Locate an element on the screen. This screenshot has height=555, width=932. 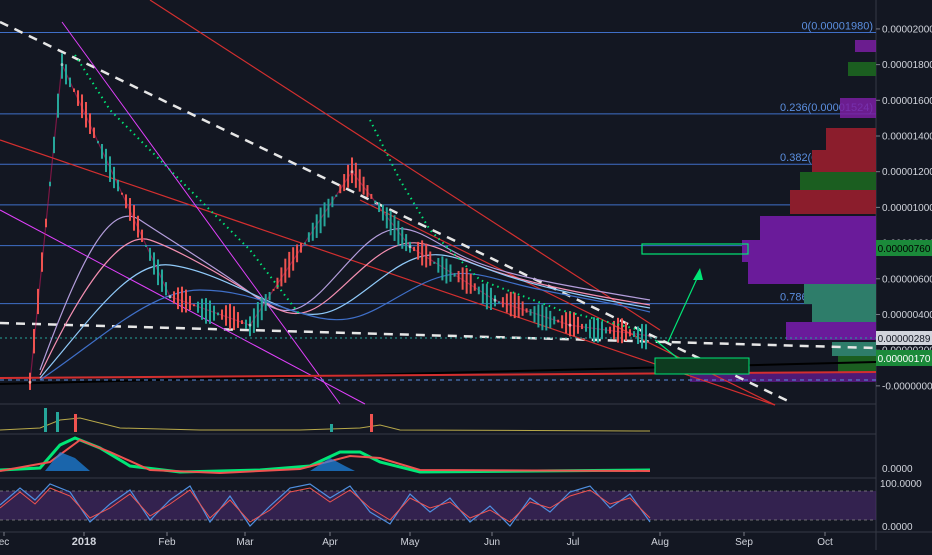
price-label-mid: 0.00000289 is located at coordinates (904, 338).